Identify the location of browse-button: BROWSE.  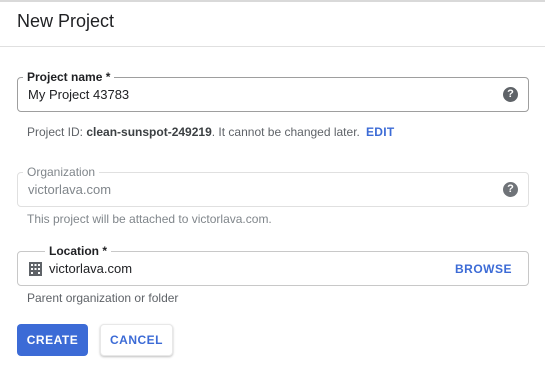
(483, 269).